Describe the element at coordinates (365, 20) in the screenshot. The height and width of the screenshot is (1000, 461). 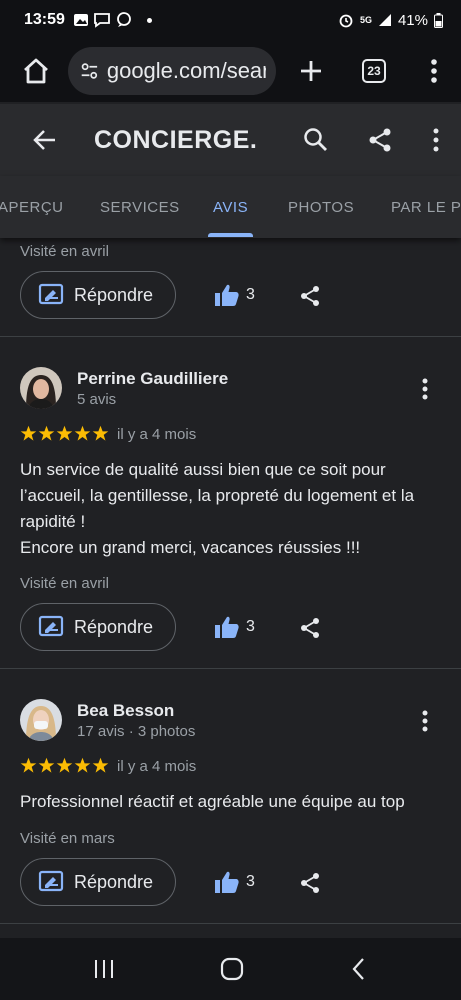
I see `network-type: 5G` at that location.